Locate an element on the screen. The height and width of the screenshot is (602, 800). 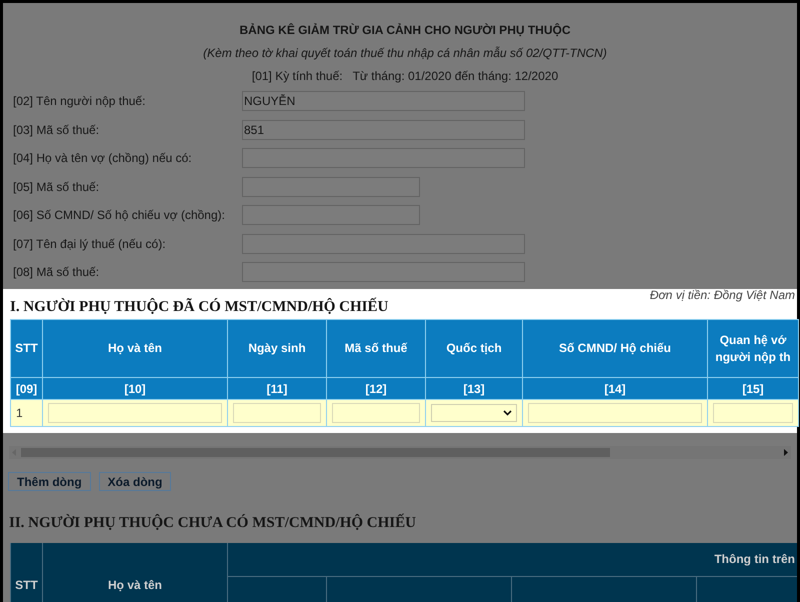
column-header: Mã số thuế is located at coordinates (376, 348).